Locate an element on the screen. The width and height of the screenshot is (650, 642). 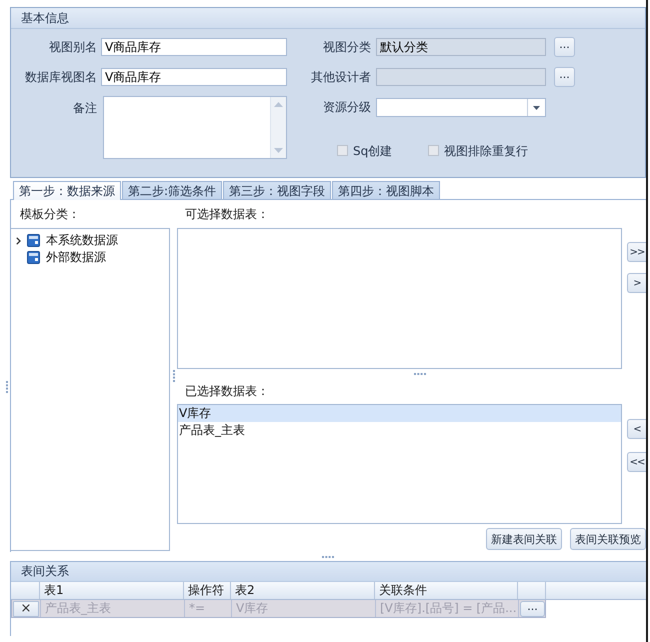
chevron-right-icon is located at coordinates (18, 240).